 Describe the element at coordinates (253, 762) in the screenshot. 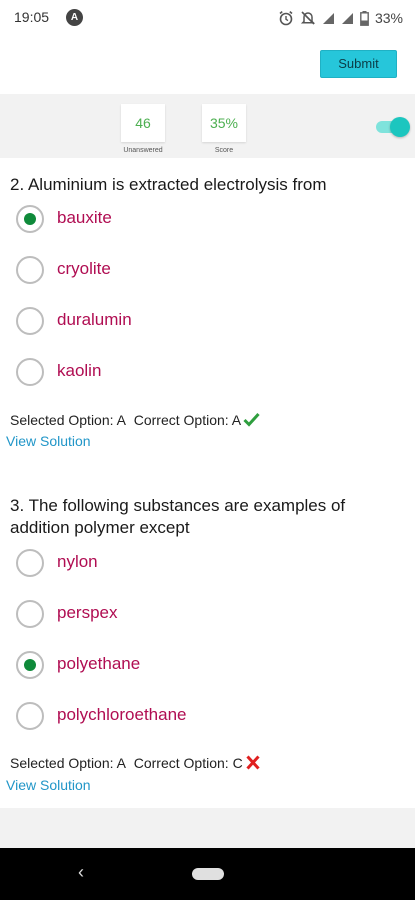

I see `cross-icon` at that location.